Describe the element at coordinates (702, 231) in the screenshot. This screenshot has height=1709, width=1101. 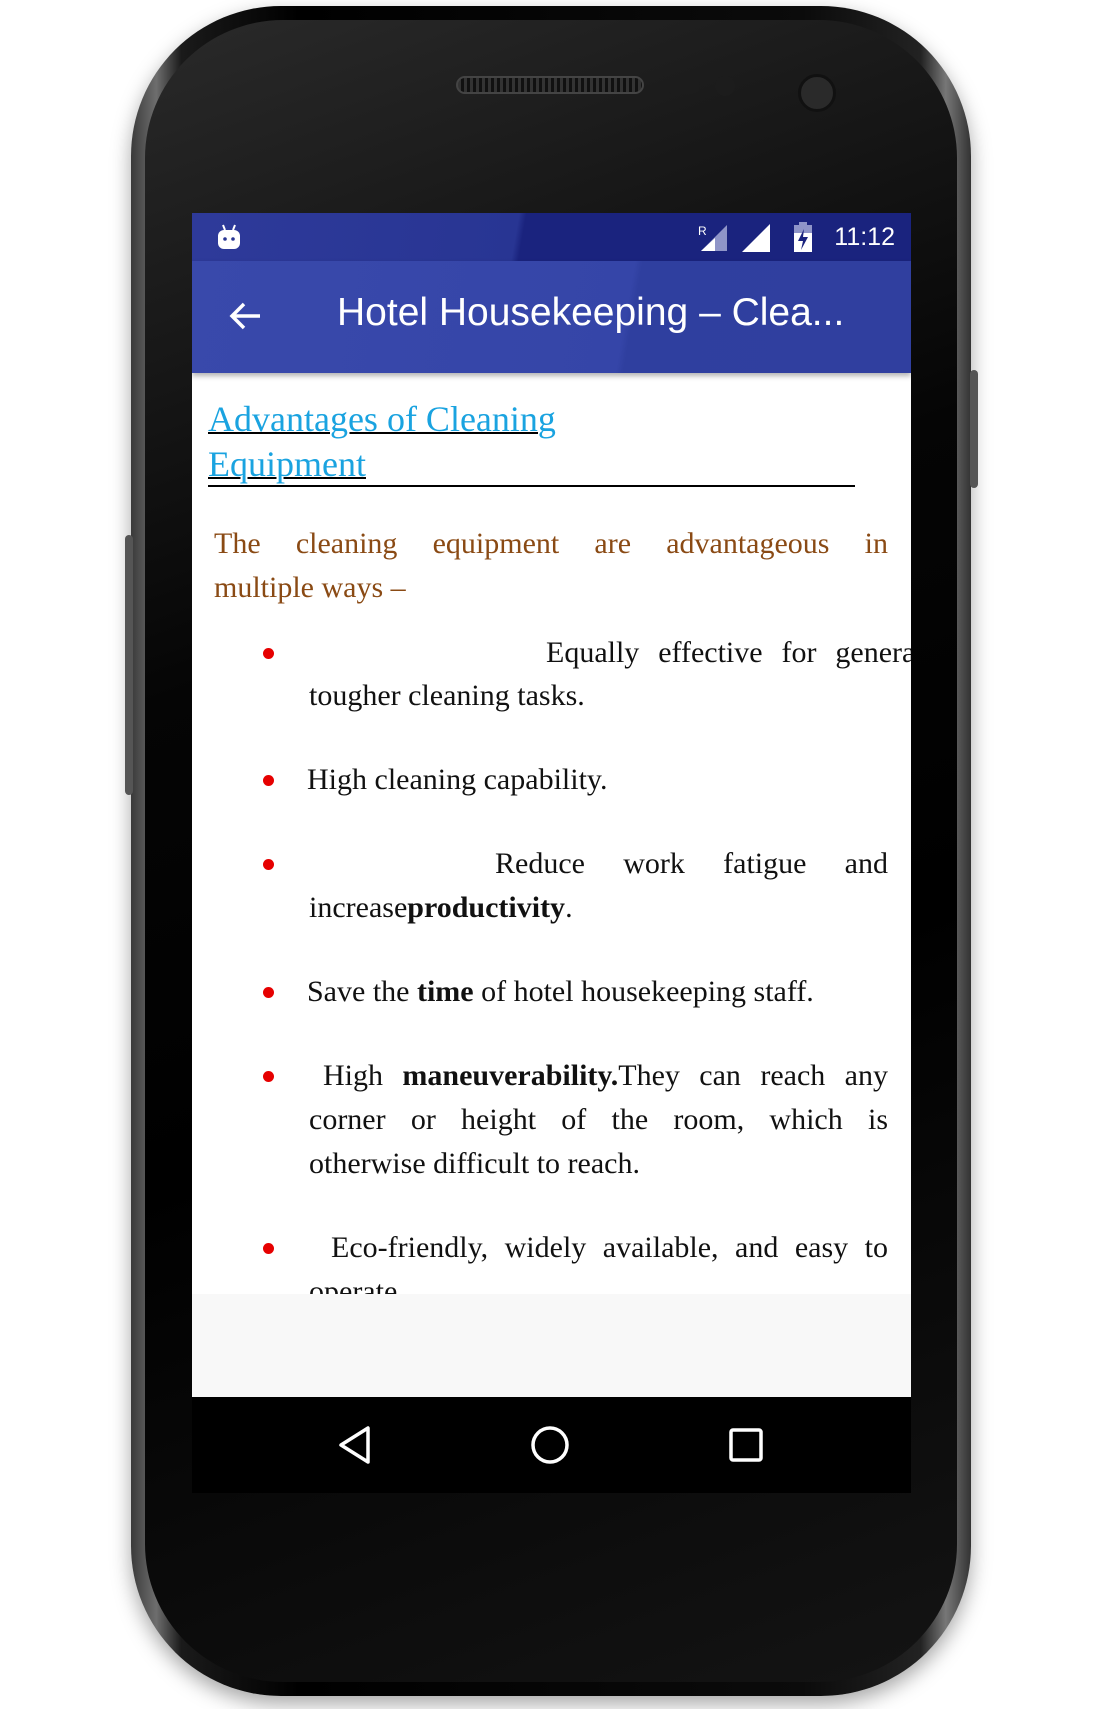
I see `svg-text: R` at that location.